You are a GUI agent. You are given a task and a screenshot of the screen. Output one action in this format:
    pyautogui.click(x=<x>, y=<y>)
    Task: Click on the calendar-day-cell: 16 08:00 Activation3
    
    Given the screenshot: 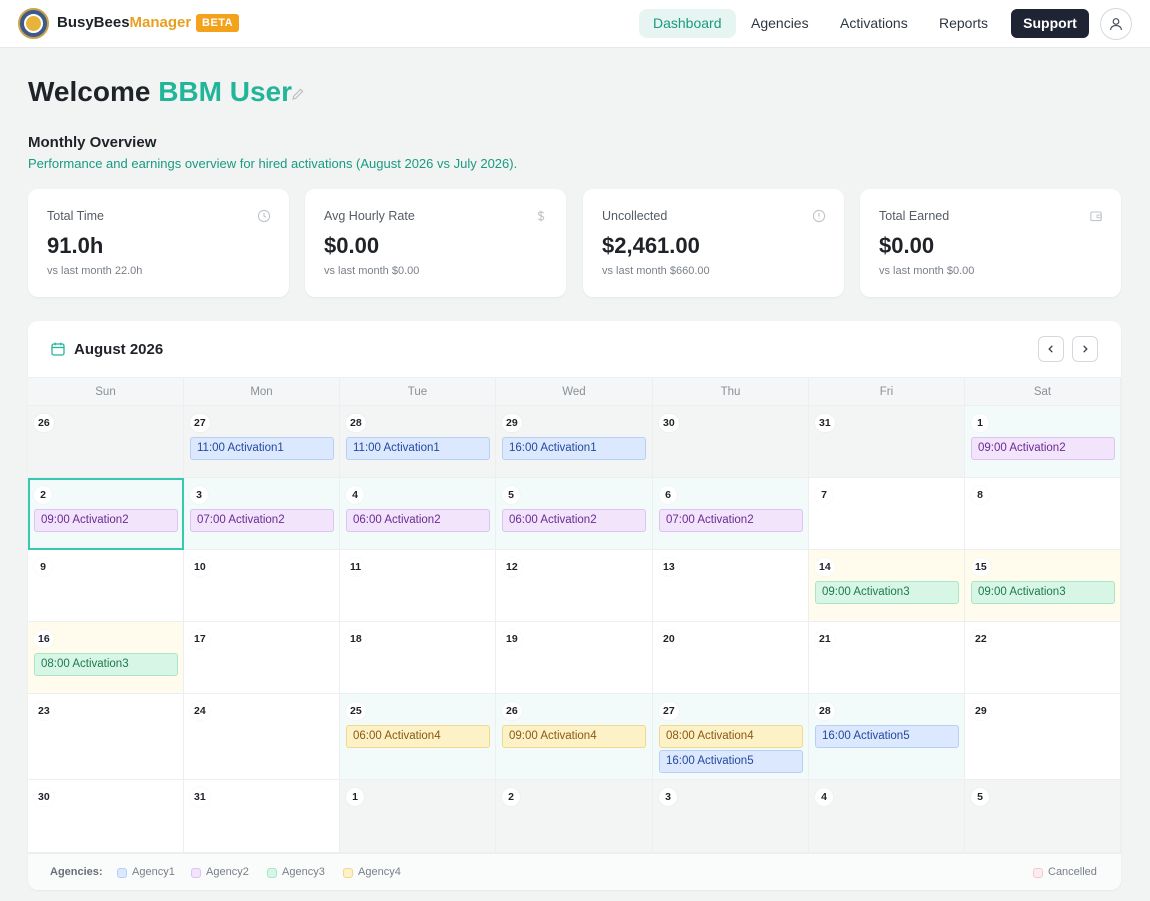 What is the action you would take?
    pyautogui.click(x=106, y=658)
    